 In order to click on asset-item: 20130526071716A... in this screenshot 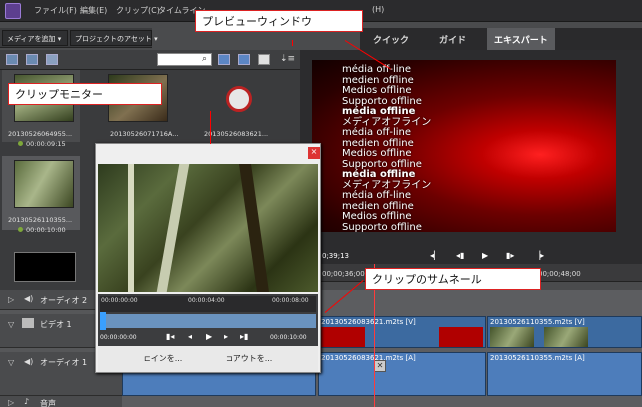, I will do `click(143, 106)`.